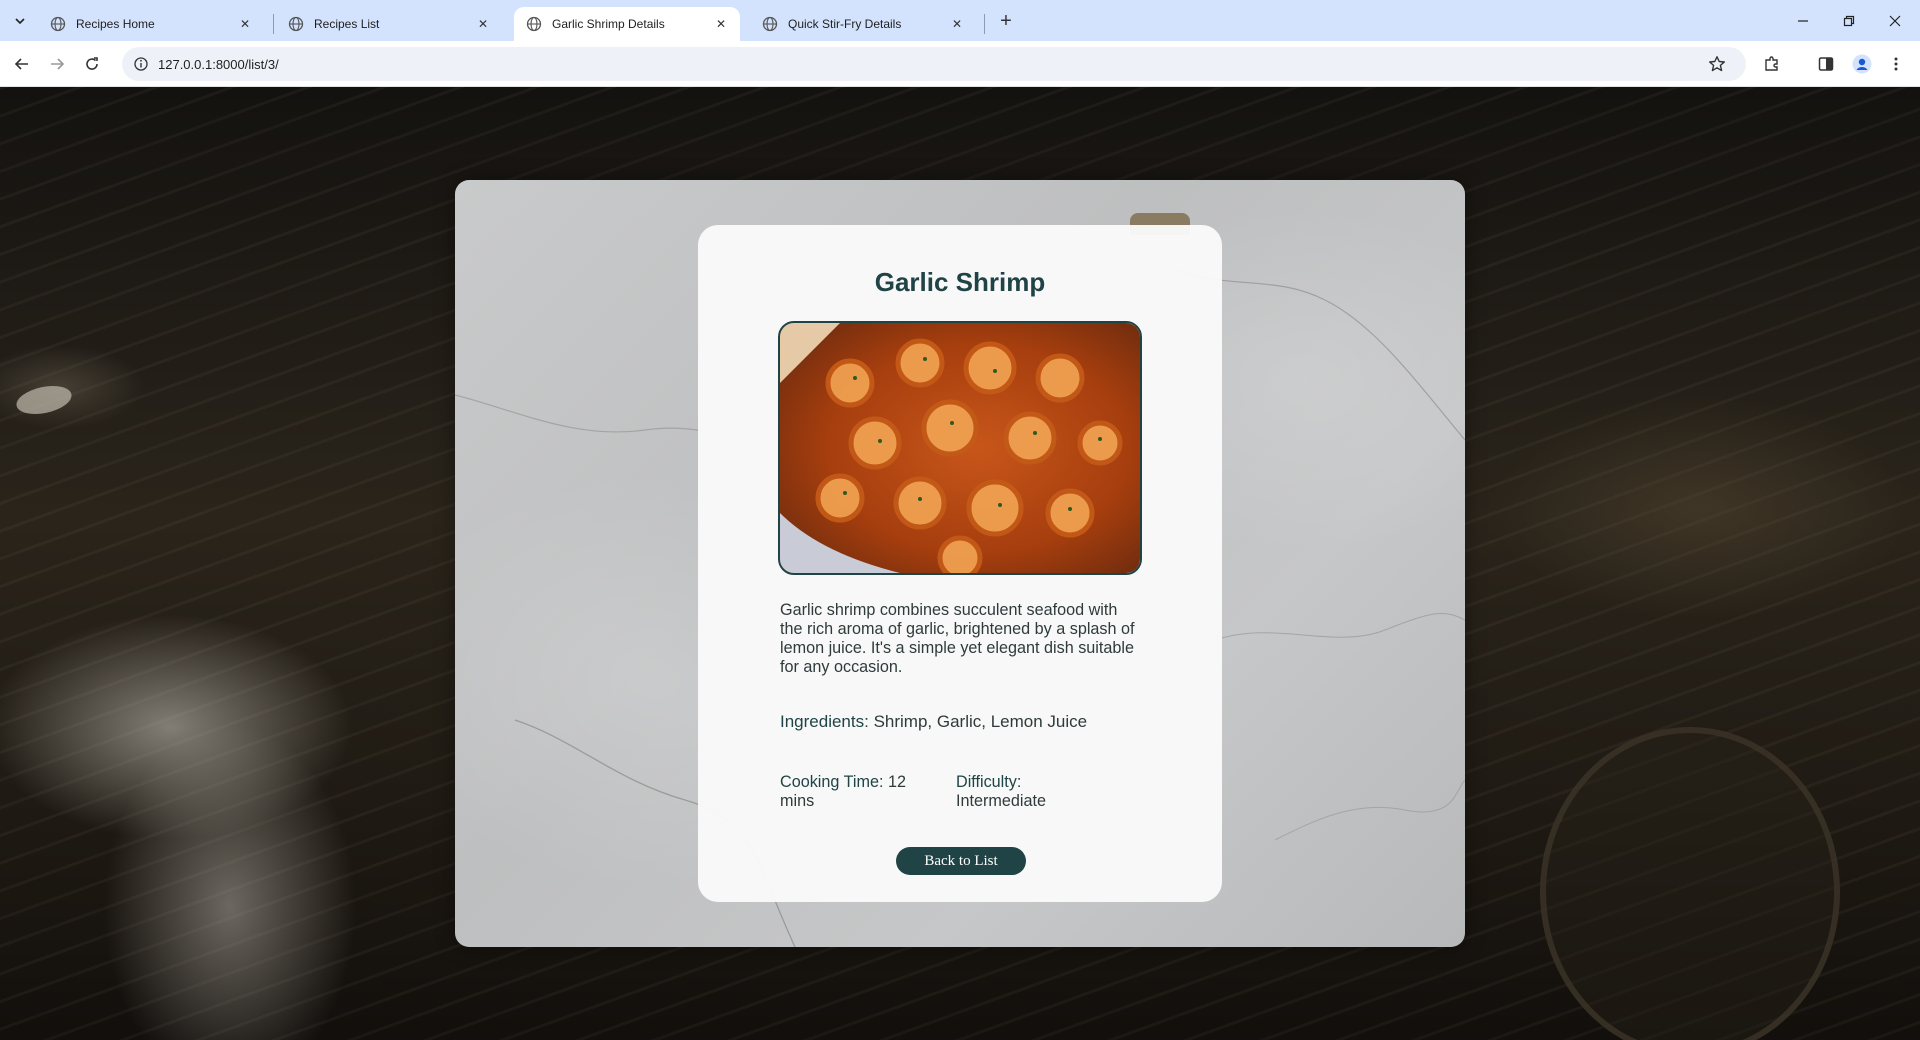  I want to click on back-nav-button, so click(22, 64).